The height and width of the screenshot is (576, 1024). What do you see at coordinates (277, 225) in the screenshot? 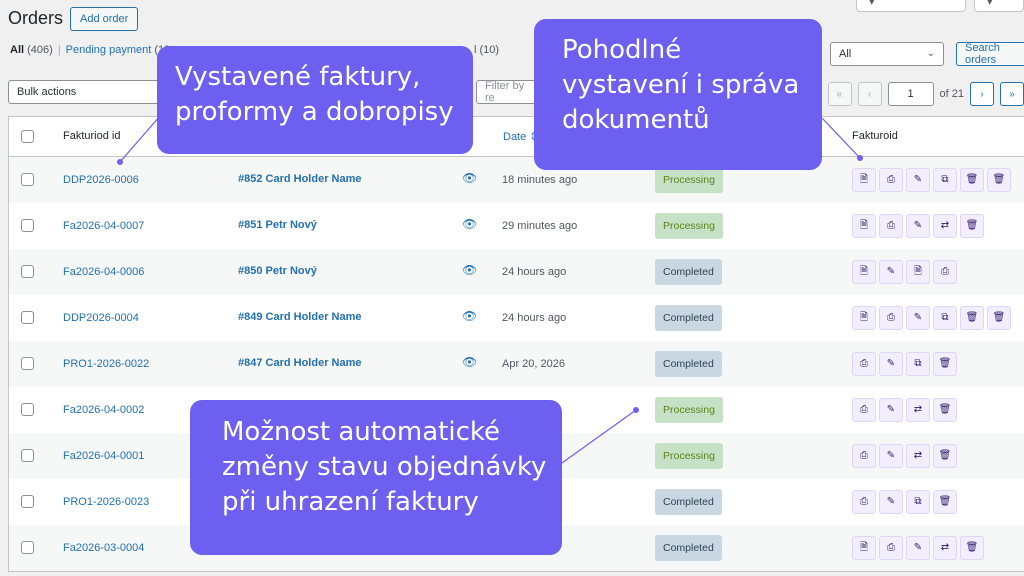
I see `order-link: #851 Petr Nový` at bounding box center [277, 225].